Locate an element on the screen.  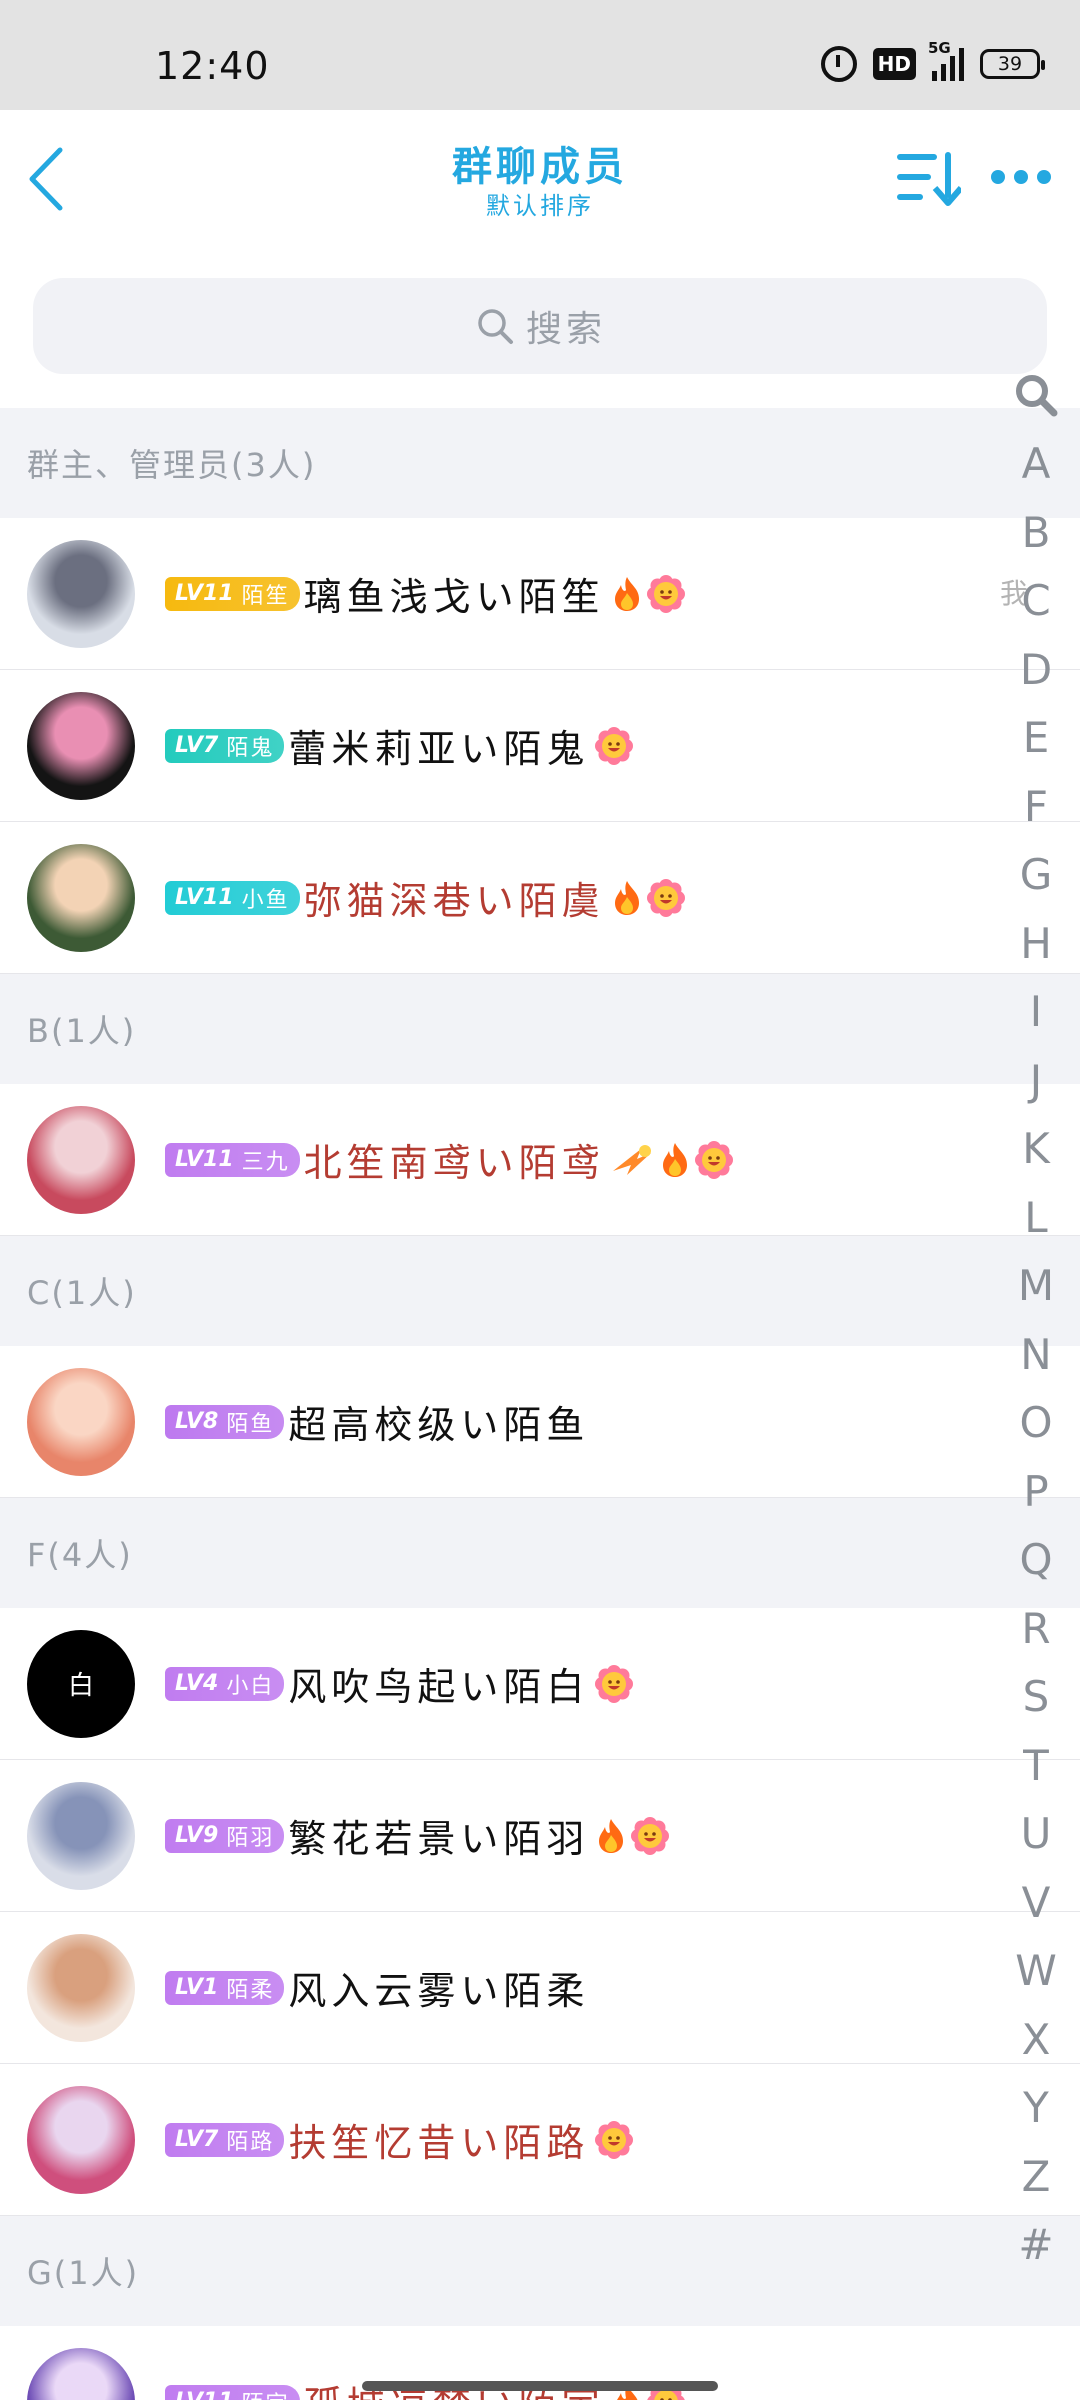
section-header: B(1人) is located at coordinates (540, 1029).